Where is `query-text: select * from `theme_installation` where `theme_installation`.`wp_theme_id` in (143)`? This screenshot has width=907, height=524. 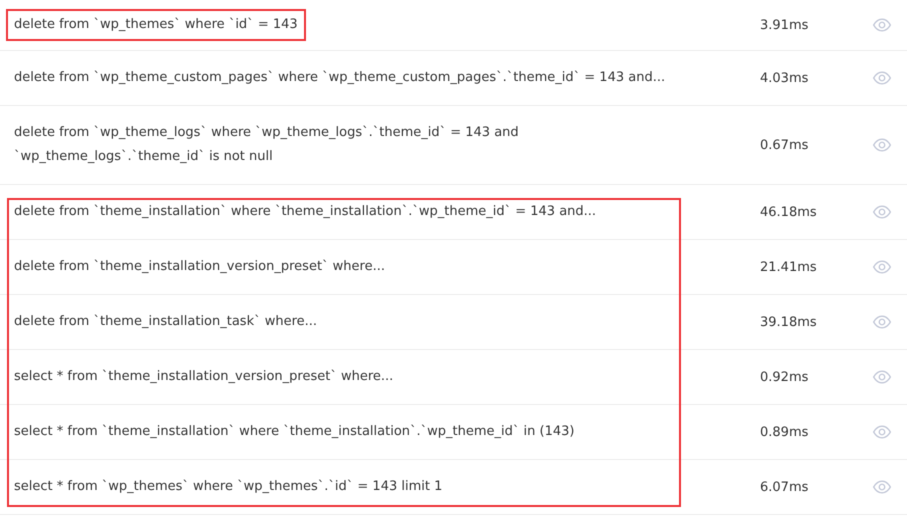 query-text: select * from `theme_installation` where `theme_installation`.`wp_theme_id` in (143) is located at coordinates (294, 432).